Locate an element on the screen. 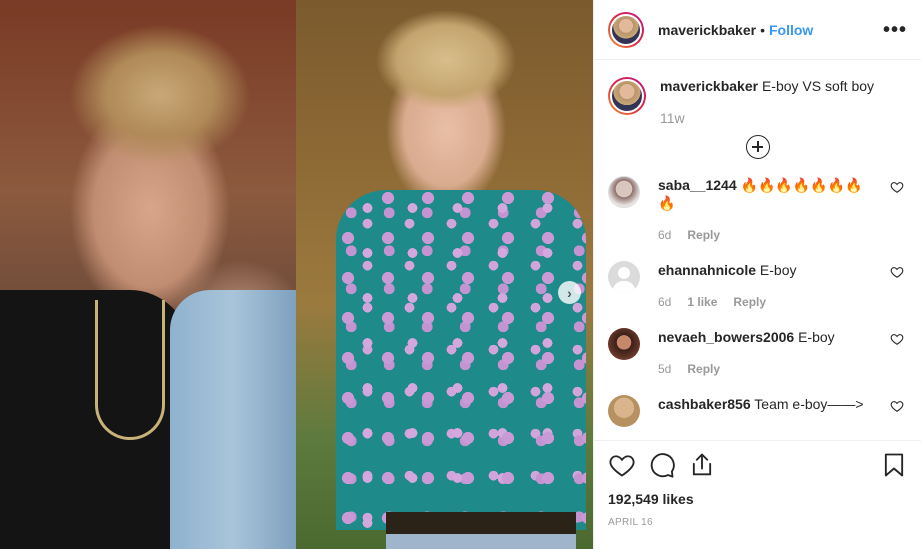  post-actions: 192,549 likes APRIL 16 is located at coordinates (757, 494).